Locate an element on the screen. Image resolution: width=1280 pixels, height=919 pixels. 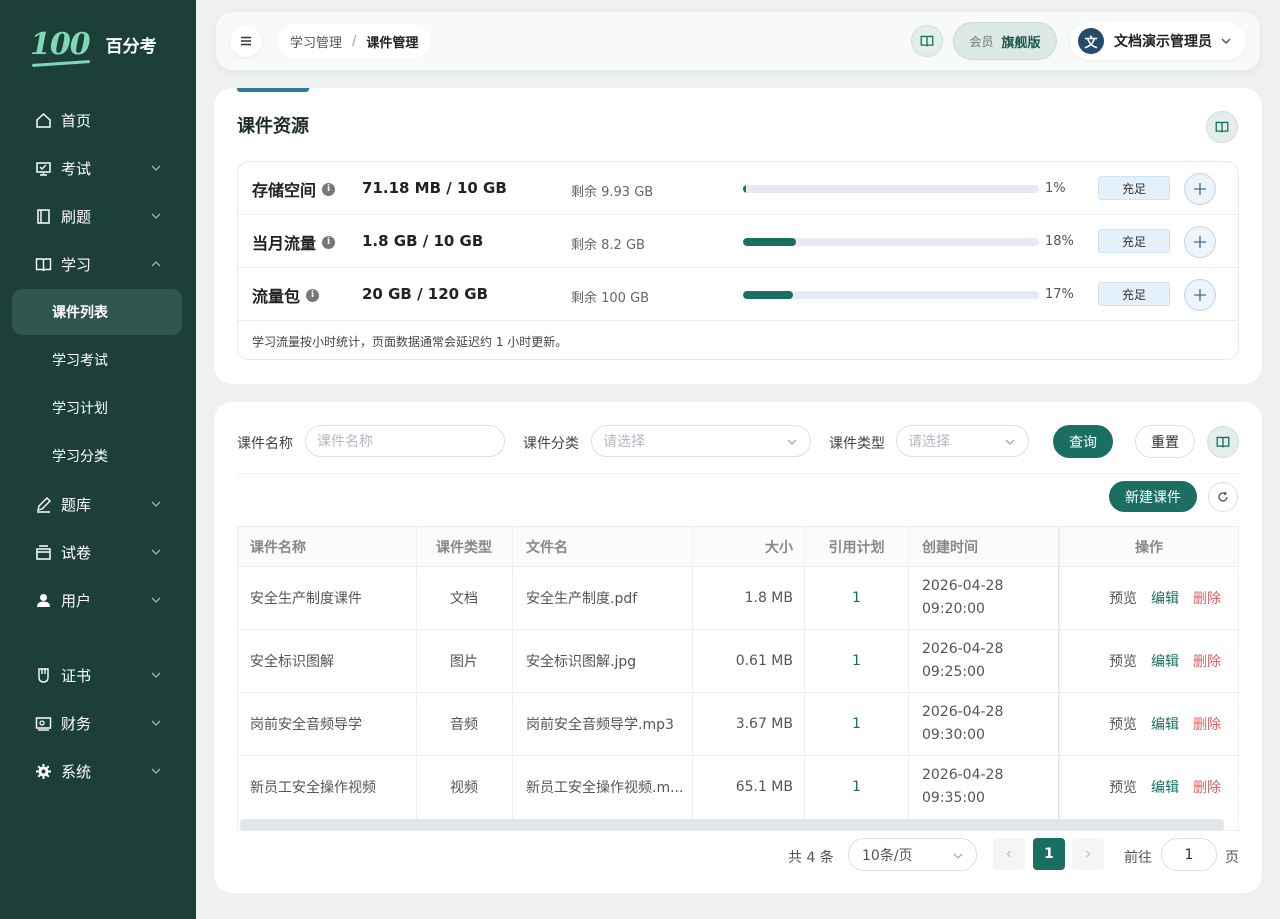
sidebar-subitem-study-category: 学习分类 is located at coordinates (97, 456).